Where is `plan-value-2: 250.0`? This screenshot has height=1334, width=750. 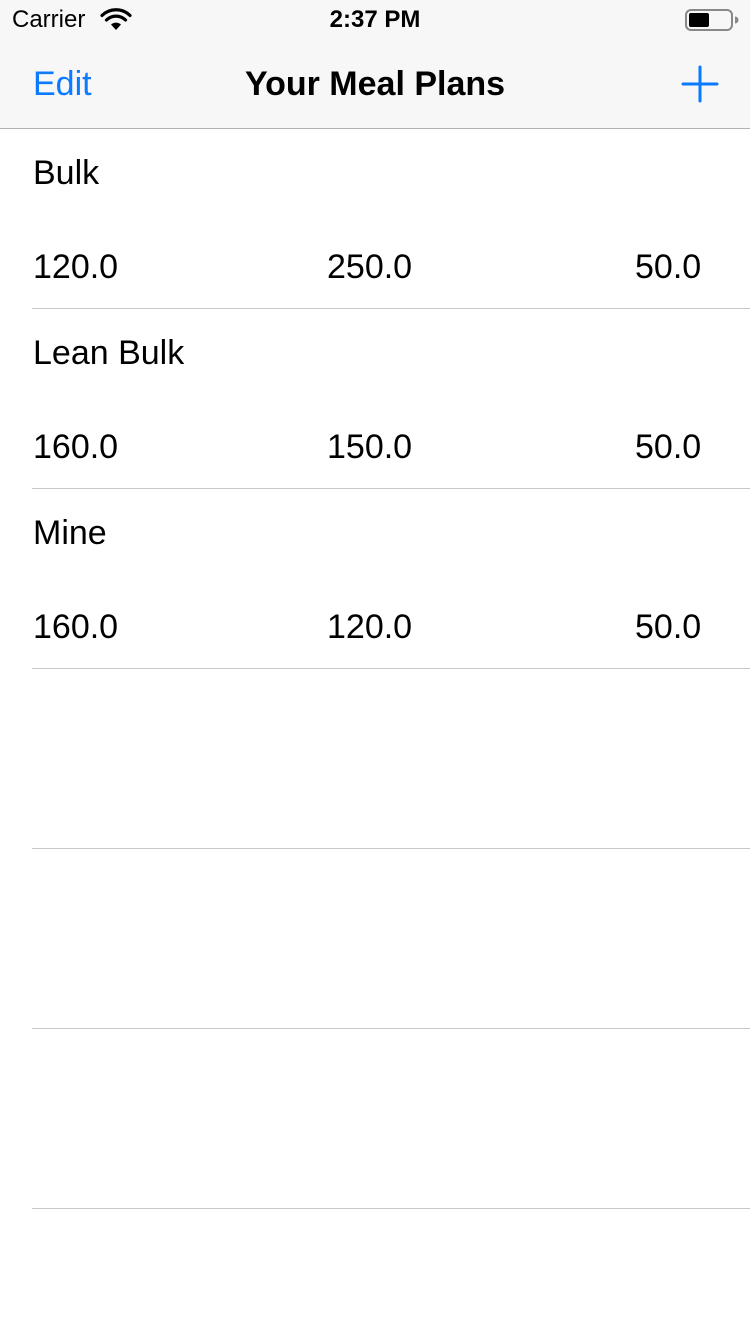
plan-value-2: 250.0 is located at coordinates (370, 267).